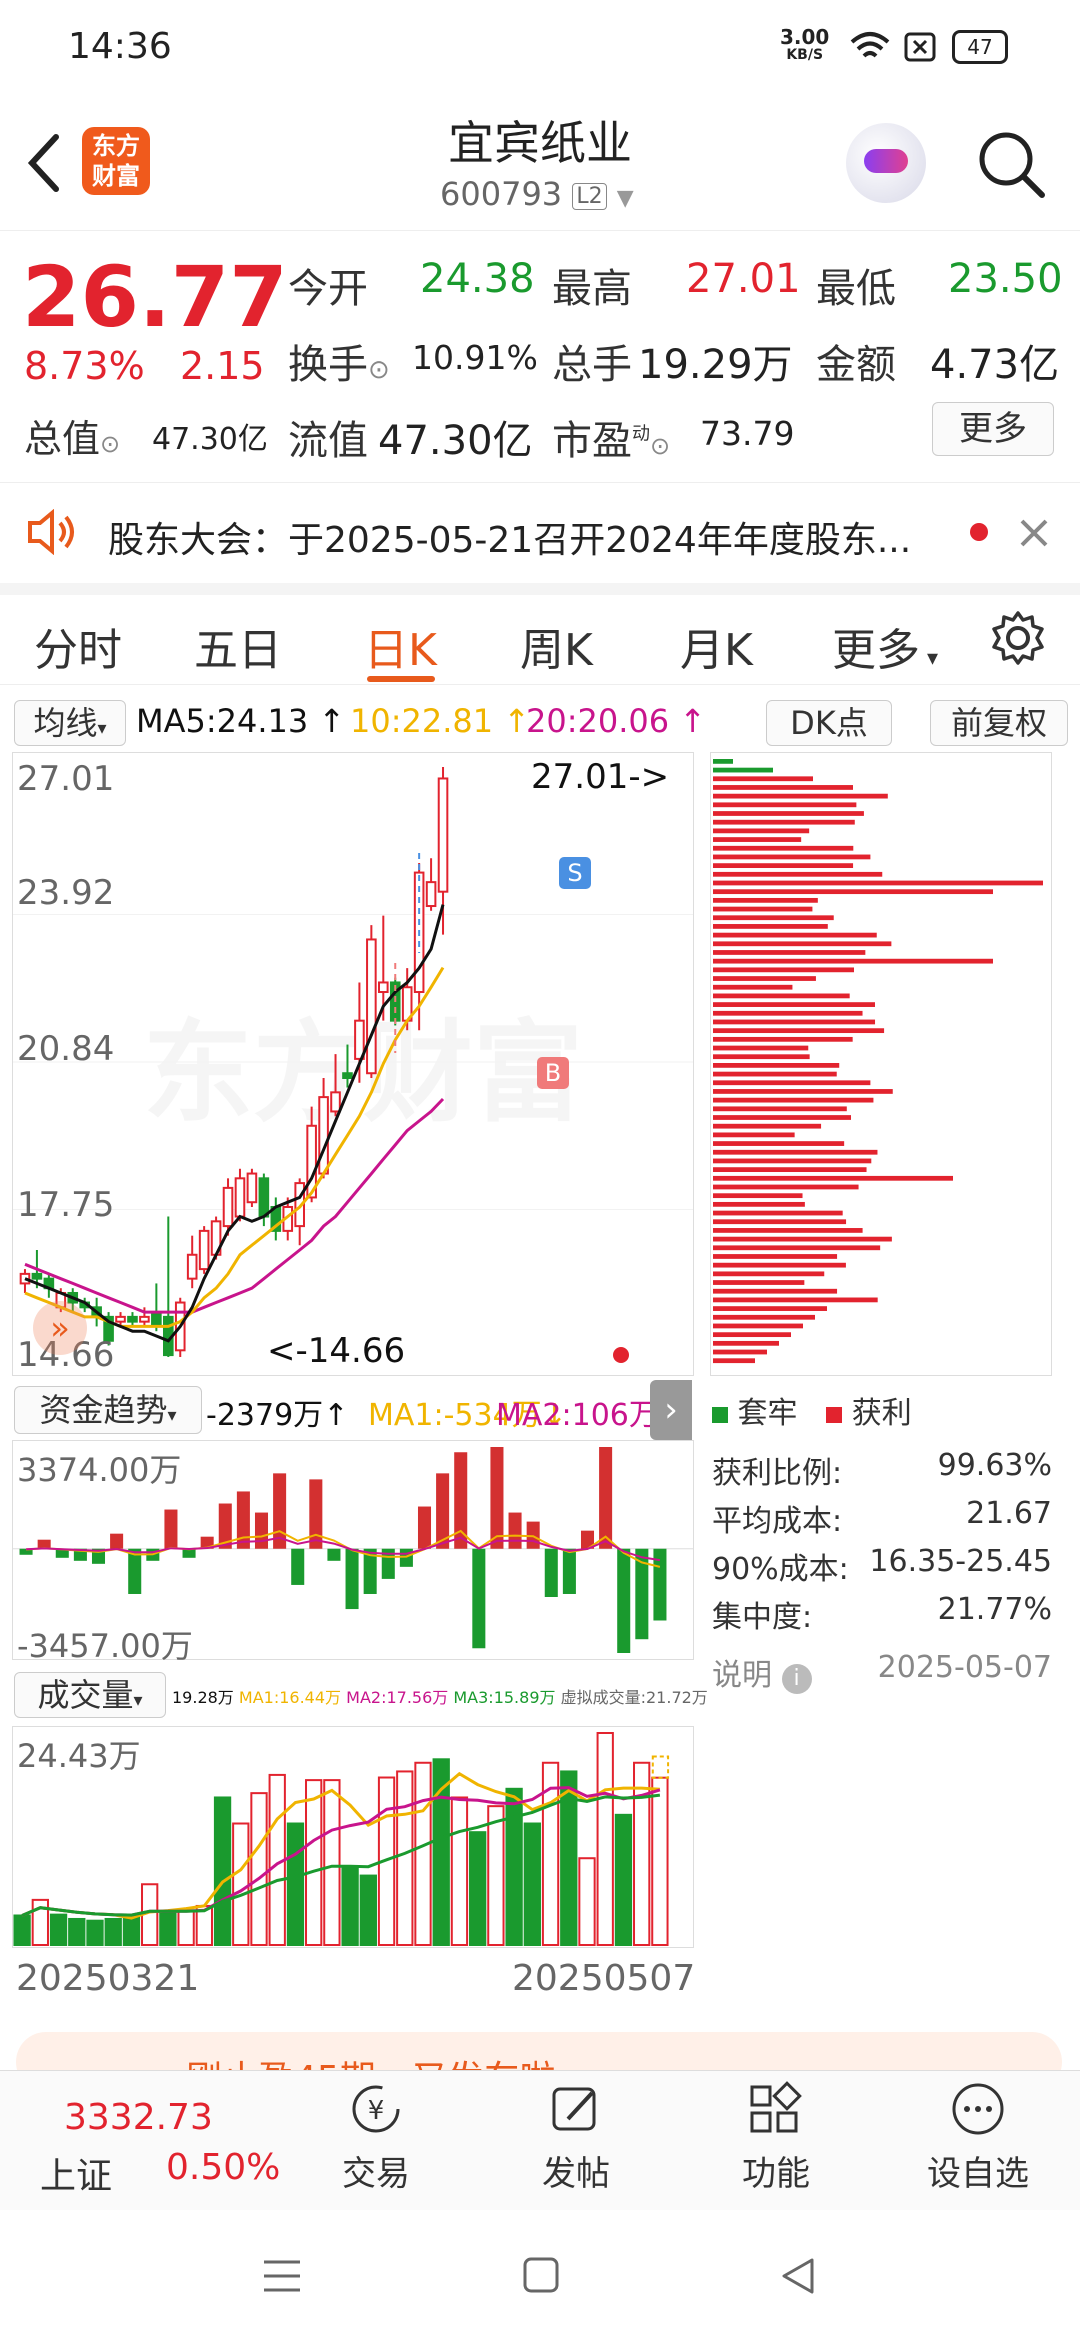 This screenshot has height=2340, width=1080. I want to click on volume-chart: 24.43万, so click(353, 1837).